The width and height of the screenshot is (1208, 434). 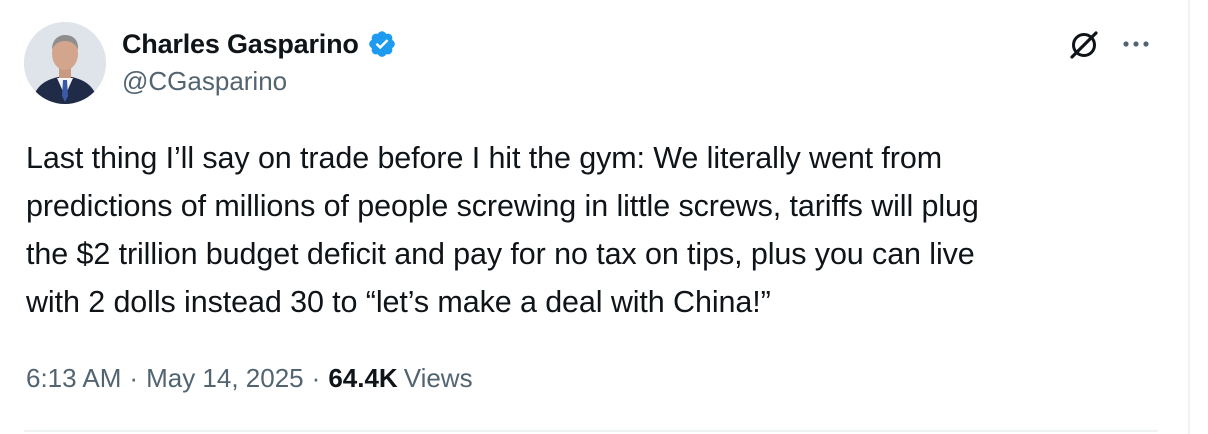 I want to click on more-options-icon, so click(x=1136, y=44).